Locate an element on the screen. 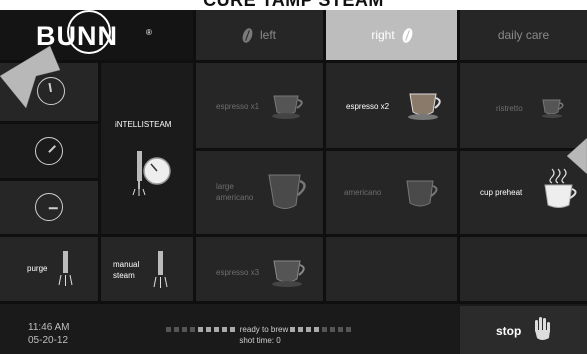 Image resolution: width=587 pixels, height=354 pixels. shot-time: shot time: 0 is located at coordinates (260, 341).